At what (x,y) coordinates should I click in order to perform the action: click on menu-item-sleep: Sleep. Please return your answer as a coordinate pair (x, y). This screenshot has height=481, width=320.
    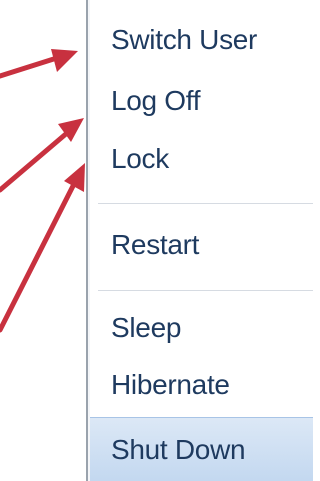
    Looking at the image, I should click on (201, 328).